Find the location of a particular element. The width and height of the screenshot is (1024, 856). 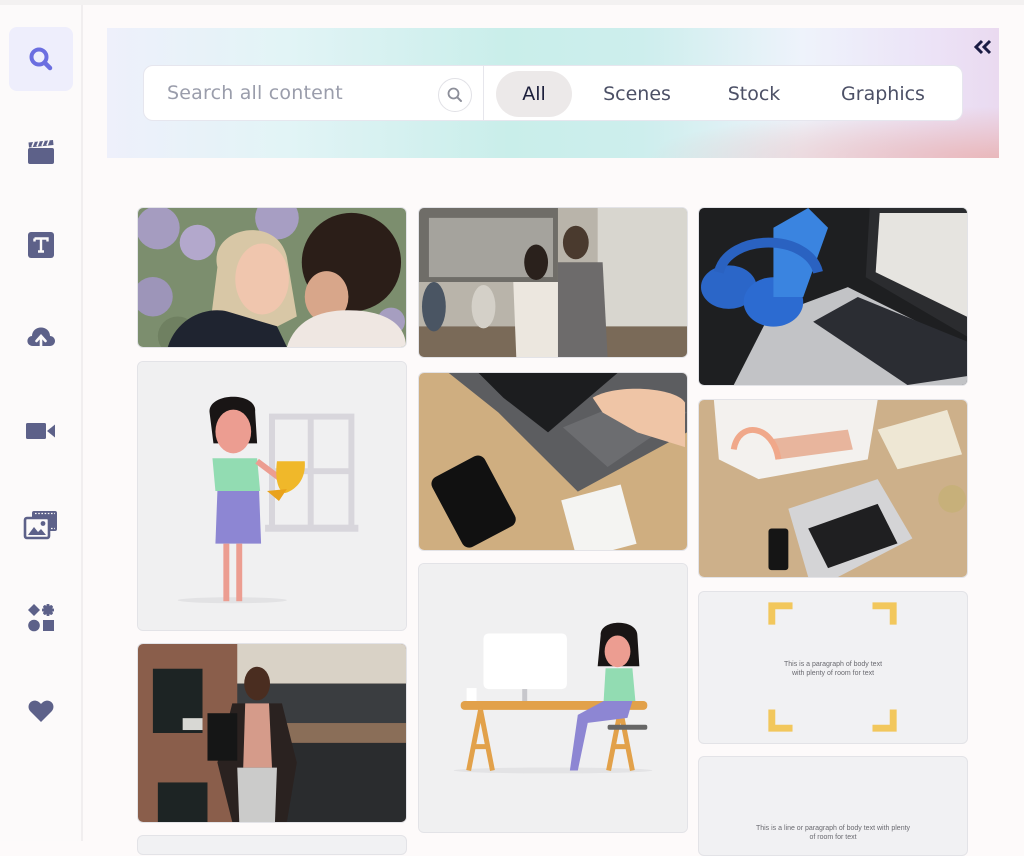

heart-icon is located at coordinates (41, 711).